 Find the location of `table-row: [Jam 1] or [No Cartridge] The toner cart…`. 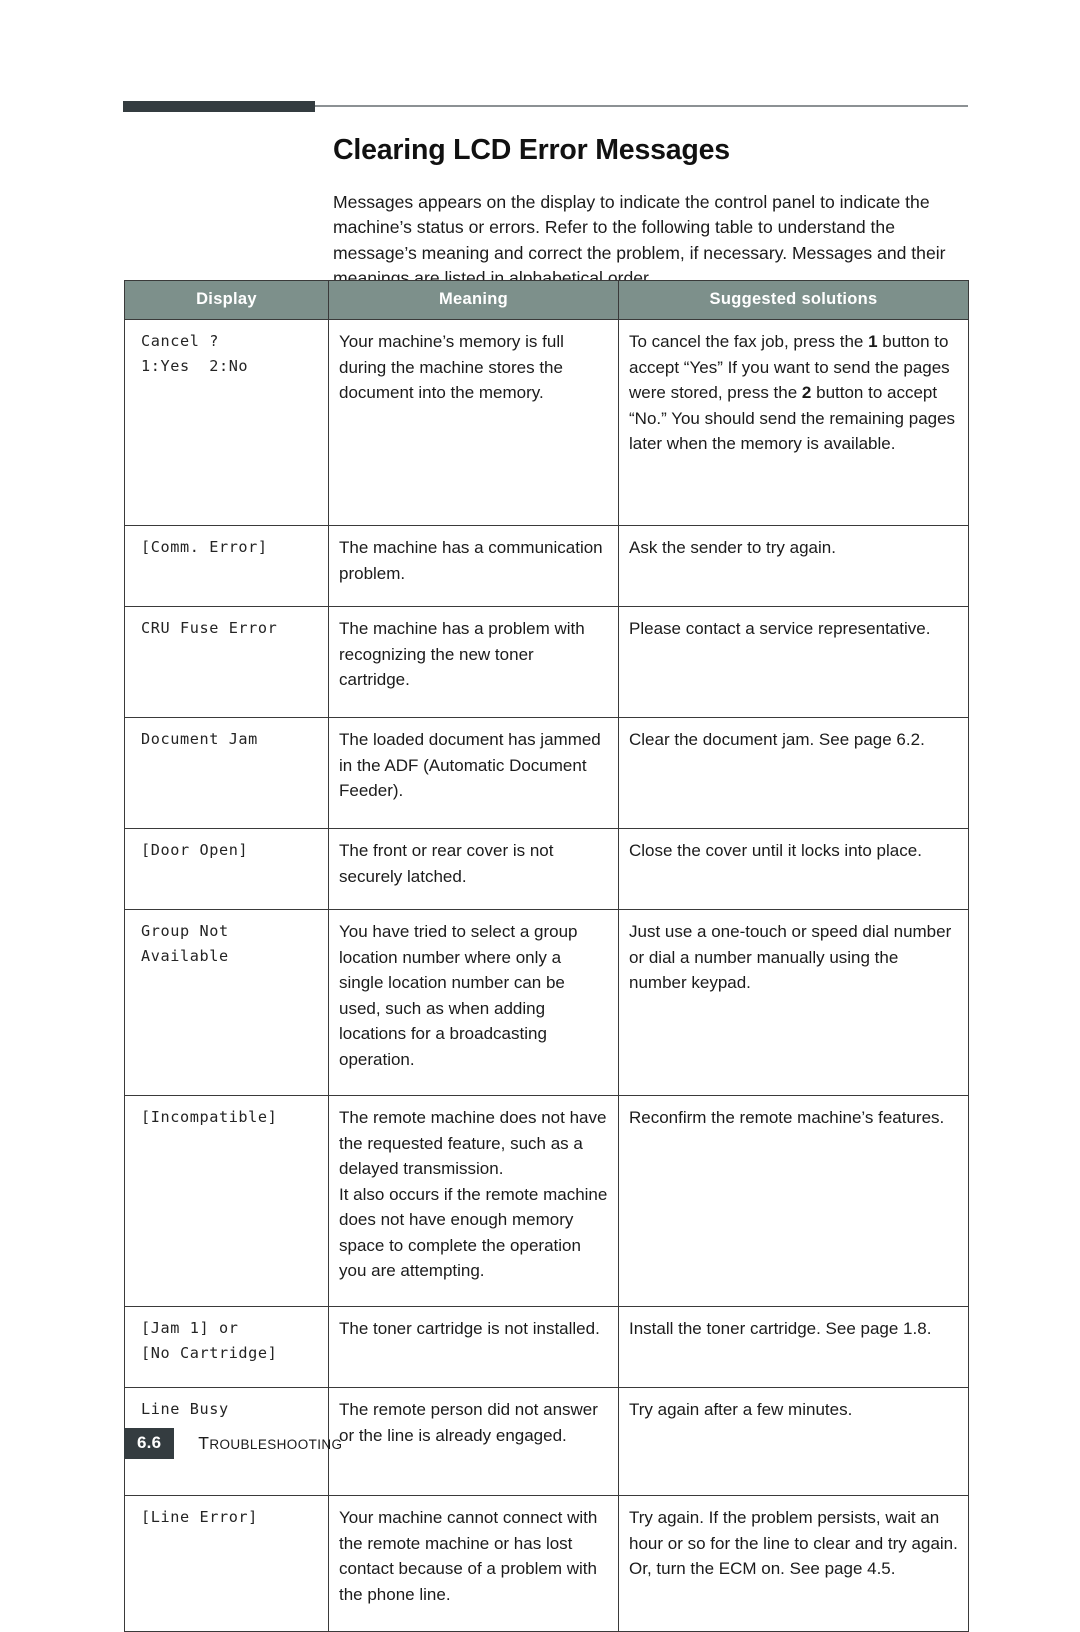

table-row: [Jam 1] or [No Cartridge] The toner cart… is located at coordinates (546, 1347).